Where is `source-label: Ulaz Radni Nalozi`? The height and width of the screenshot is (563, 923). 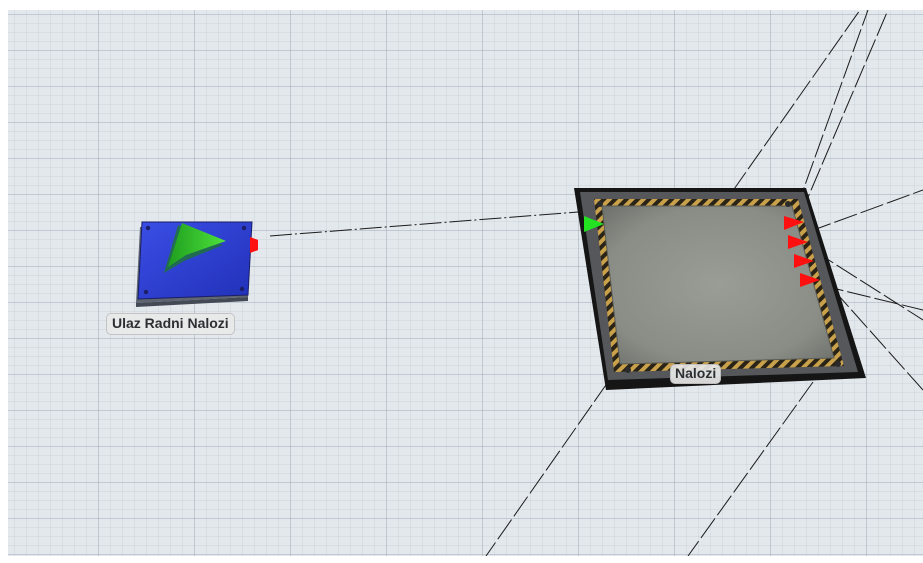 source-label: Ulaz Radni Nalozi is located at coordinates (170, 324).